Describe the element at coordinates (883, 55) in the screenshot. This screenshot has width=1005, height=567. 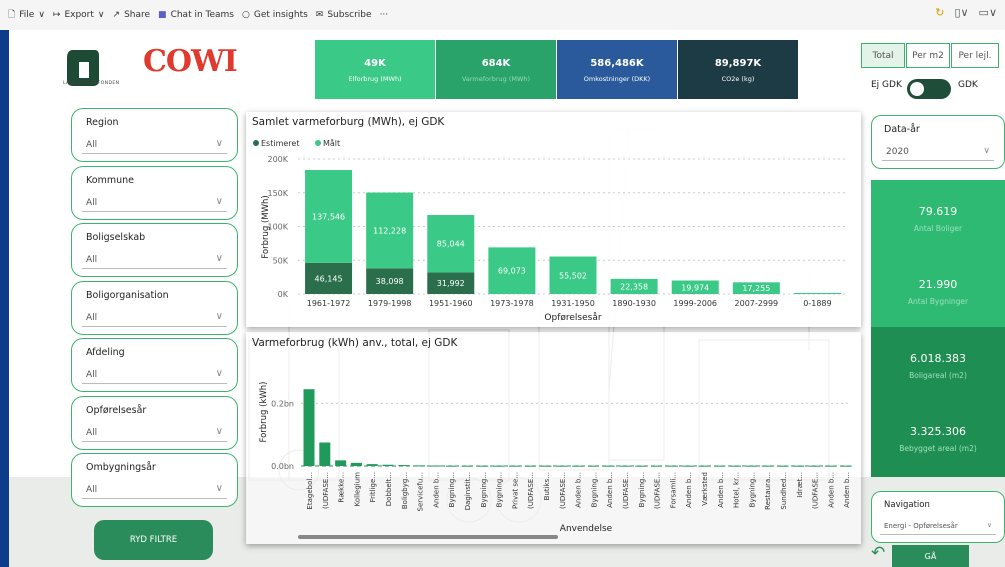
I see `toggle-total: Total` at that location.